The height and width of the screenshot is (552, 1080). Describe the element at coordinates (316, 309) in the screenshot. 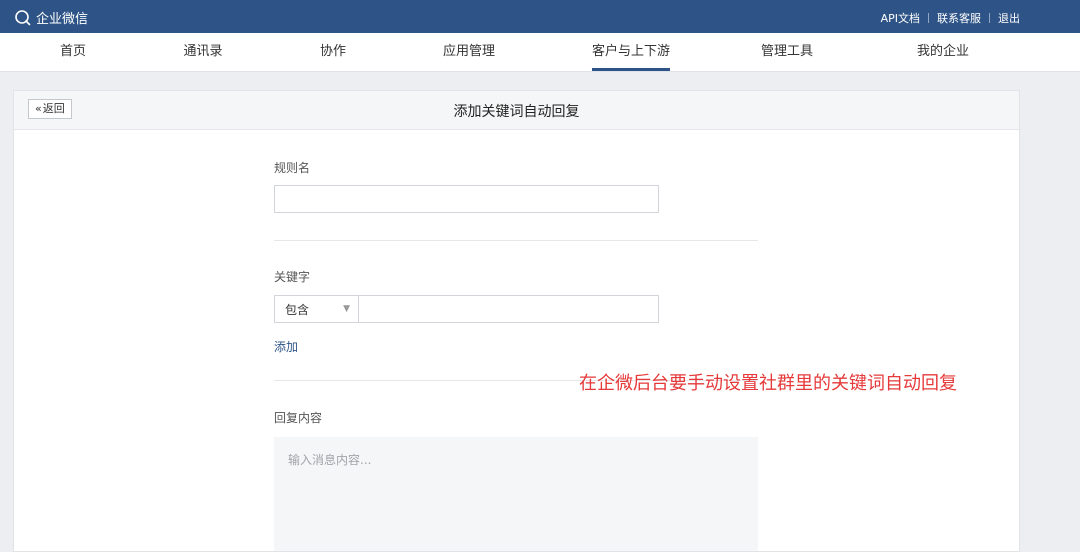

I see `match-type-select: 包含 ▼` at that location.